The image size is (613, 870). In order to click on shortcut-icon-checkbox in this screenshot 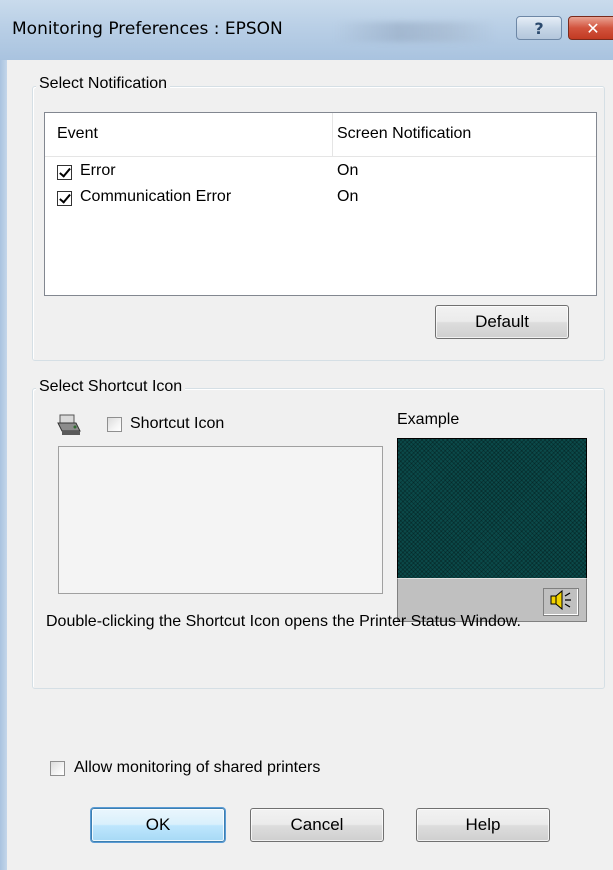, I will do `click(114, 424)`.